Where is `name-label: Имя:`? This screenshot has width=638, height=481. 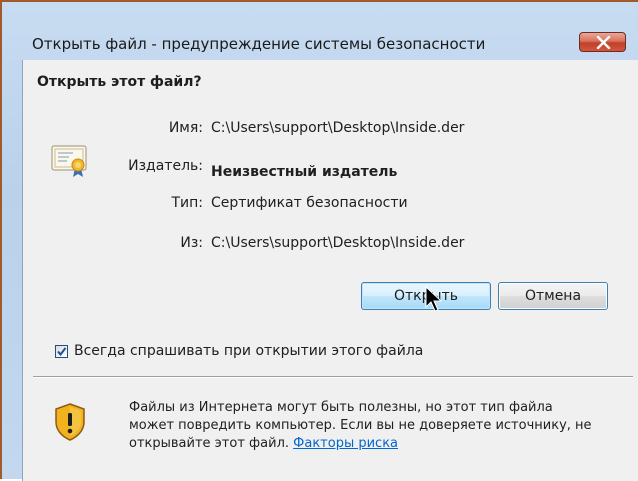
name-label: Имя: is located at coordinates (185, 128).